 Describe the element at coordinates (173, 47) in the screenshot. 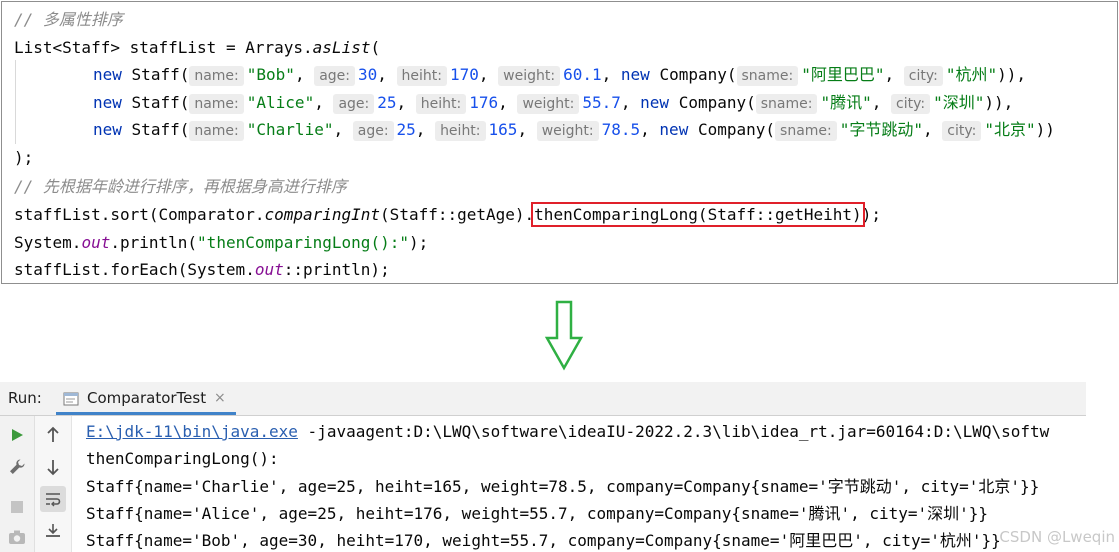

I see `list-var: staffList` at that location.